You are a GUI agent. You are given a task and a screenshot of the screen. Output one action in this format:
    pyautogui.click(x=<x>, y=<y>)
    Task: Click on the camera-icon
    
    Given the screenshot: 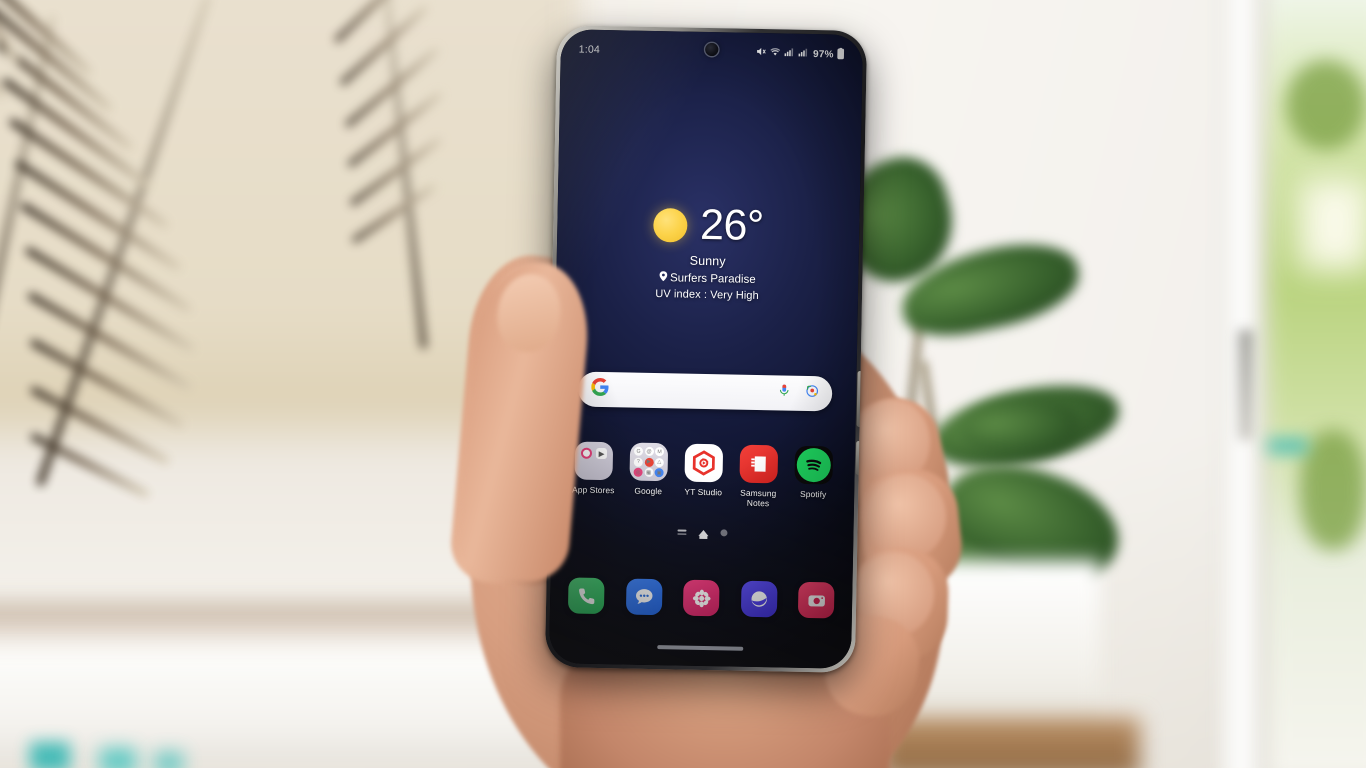 What is the action you would take?
    pyautogui.click(x=816, y=600)
    